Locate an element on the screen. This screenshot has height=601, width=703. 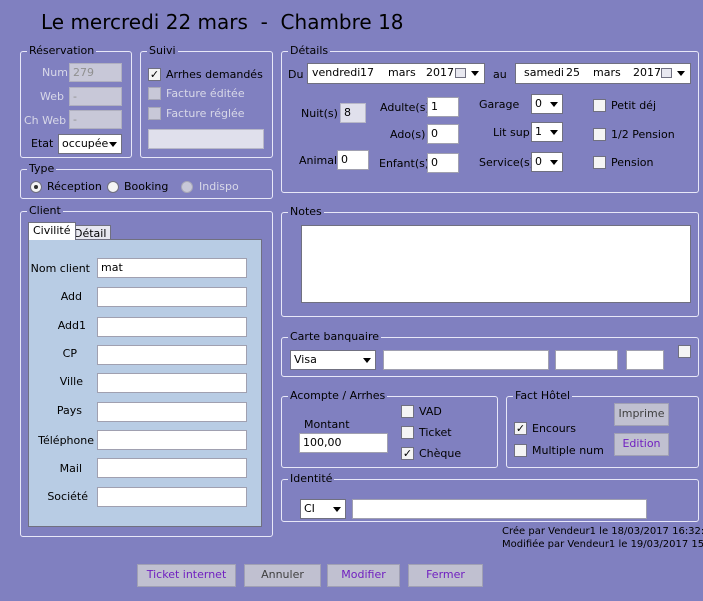
du-date: 17 is located at coordinates (367, 72).